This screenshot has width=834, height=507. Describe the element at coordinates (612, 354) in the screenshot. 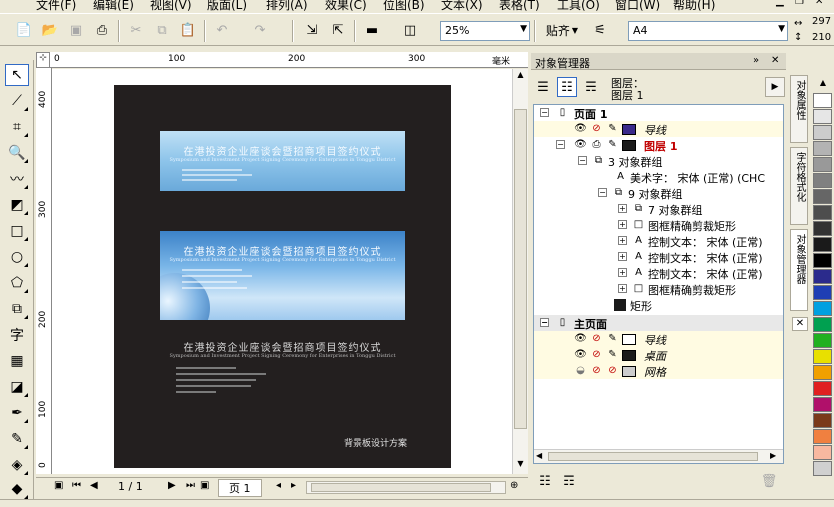

I see `edit-pencil-icon: ✎` at that location.